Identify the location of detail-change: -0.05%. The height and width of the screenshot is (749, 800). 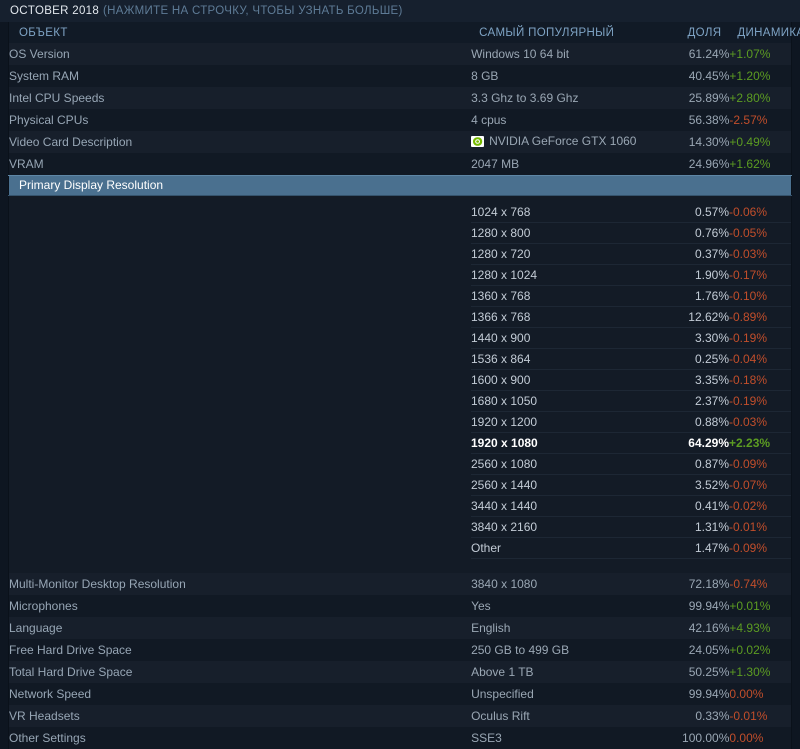
(760, 233).